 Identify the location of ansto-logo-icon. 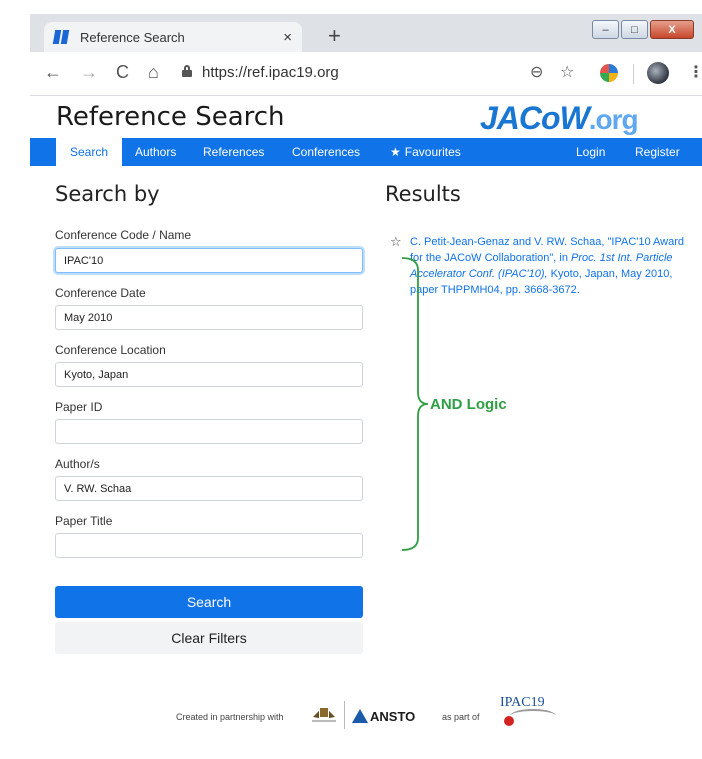
(360, 716).